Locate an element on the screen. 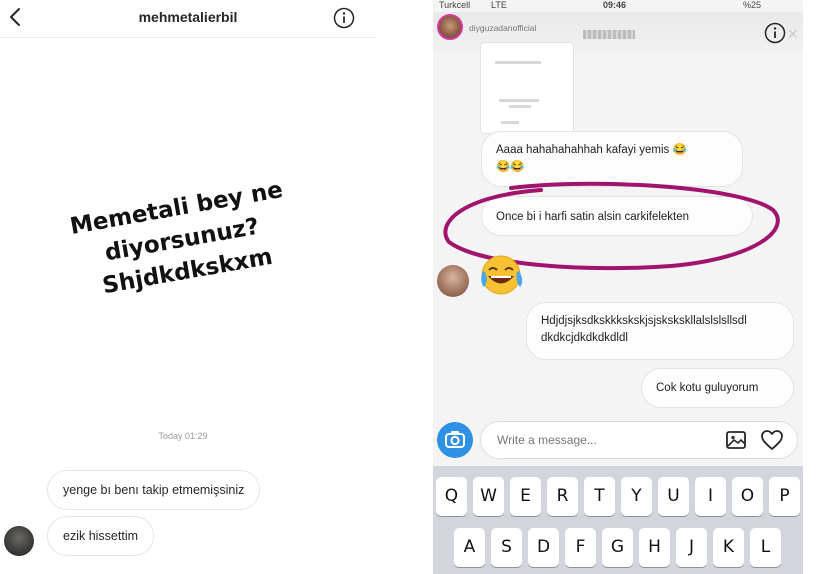  gallery-icon is located at coordinates (736, 440).